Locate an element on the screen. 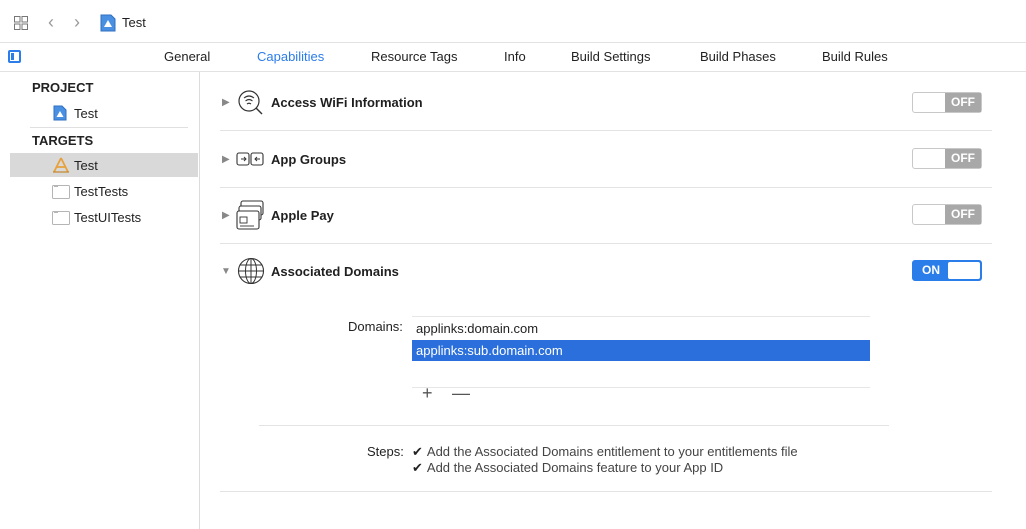 This screenshot has height=529, width=1026. forward-arrow-icon: › is located at coordinates (77, 22).